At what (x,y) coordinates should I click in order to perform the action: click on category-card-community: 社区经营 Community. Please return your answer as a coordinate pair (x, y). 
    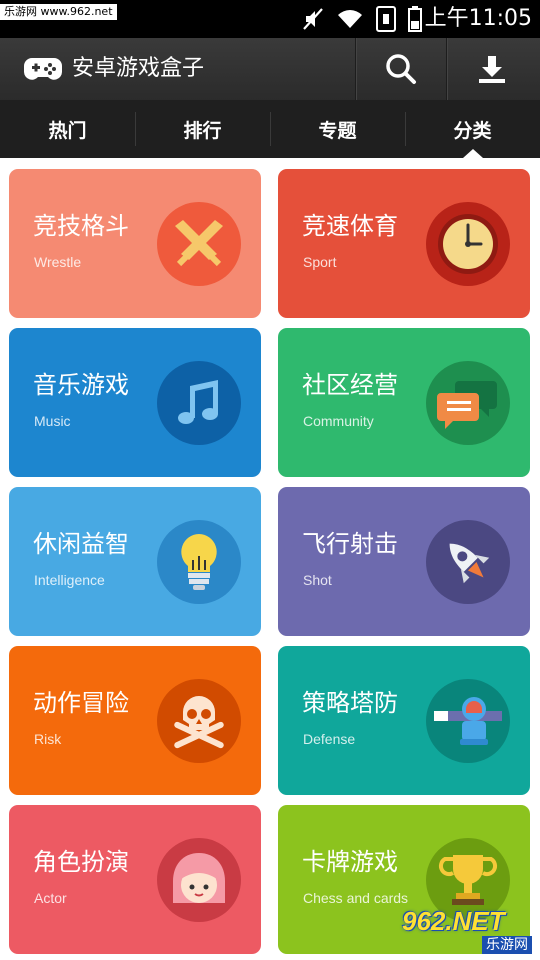
    Looking at the image, I should click on (404, 402).